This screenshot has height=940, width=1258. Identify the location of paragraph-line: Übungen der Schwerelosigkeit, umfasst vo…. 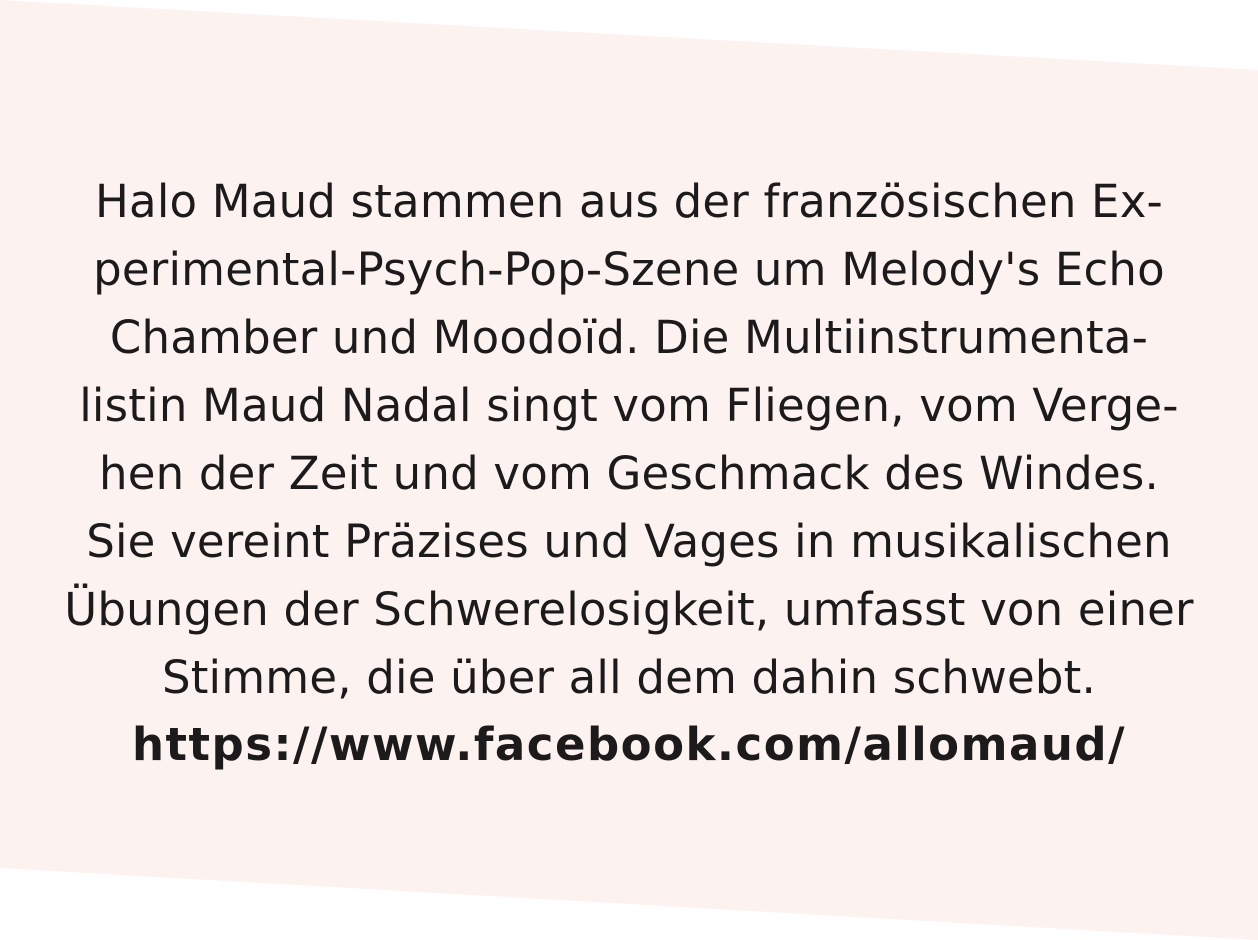
(629, 609).